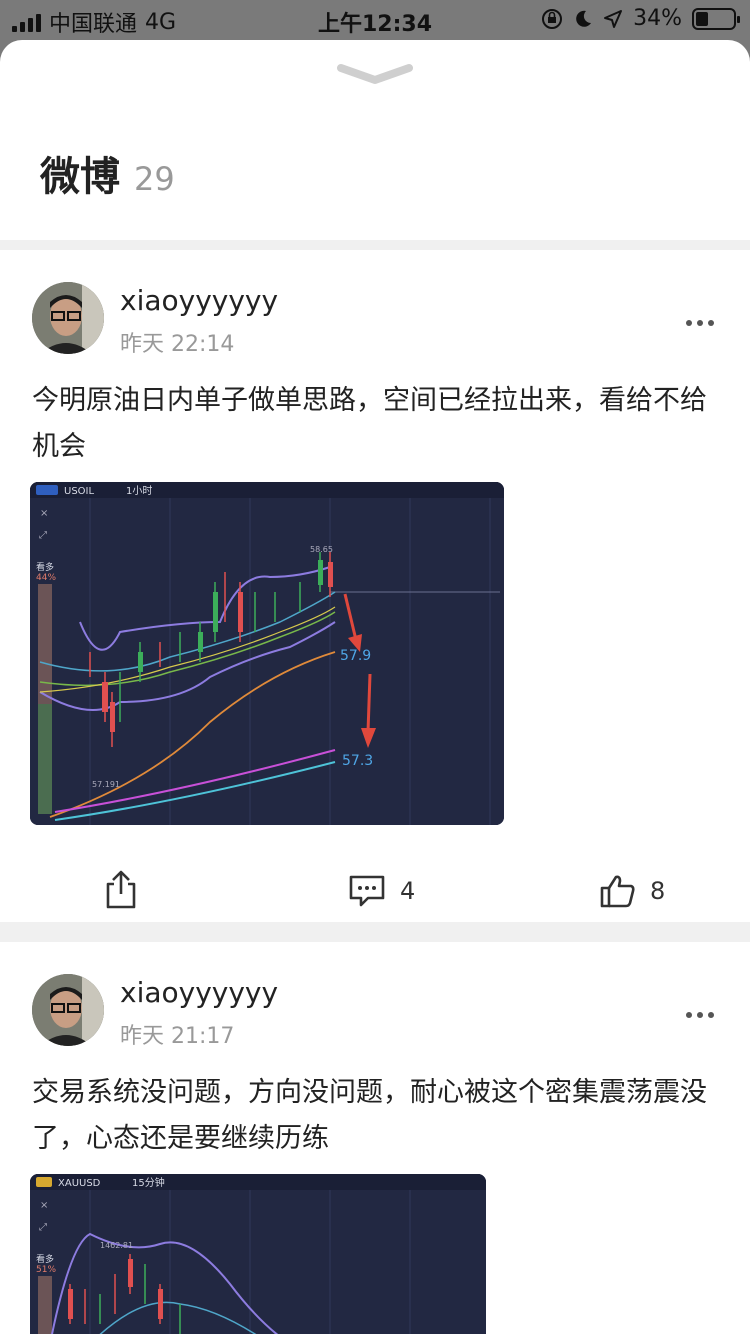  I want to click on chart-target-2: 57.3, so click(357, 761).